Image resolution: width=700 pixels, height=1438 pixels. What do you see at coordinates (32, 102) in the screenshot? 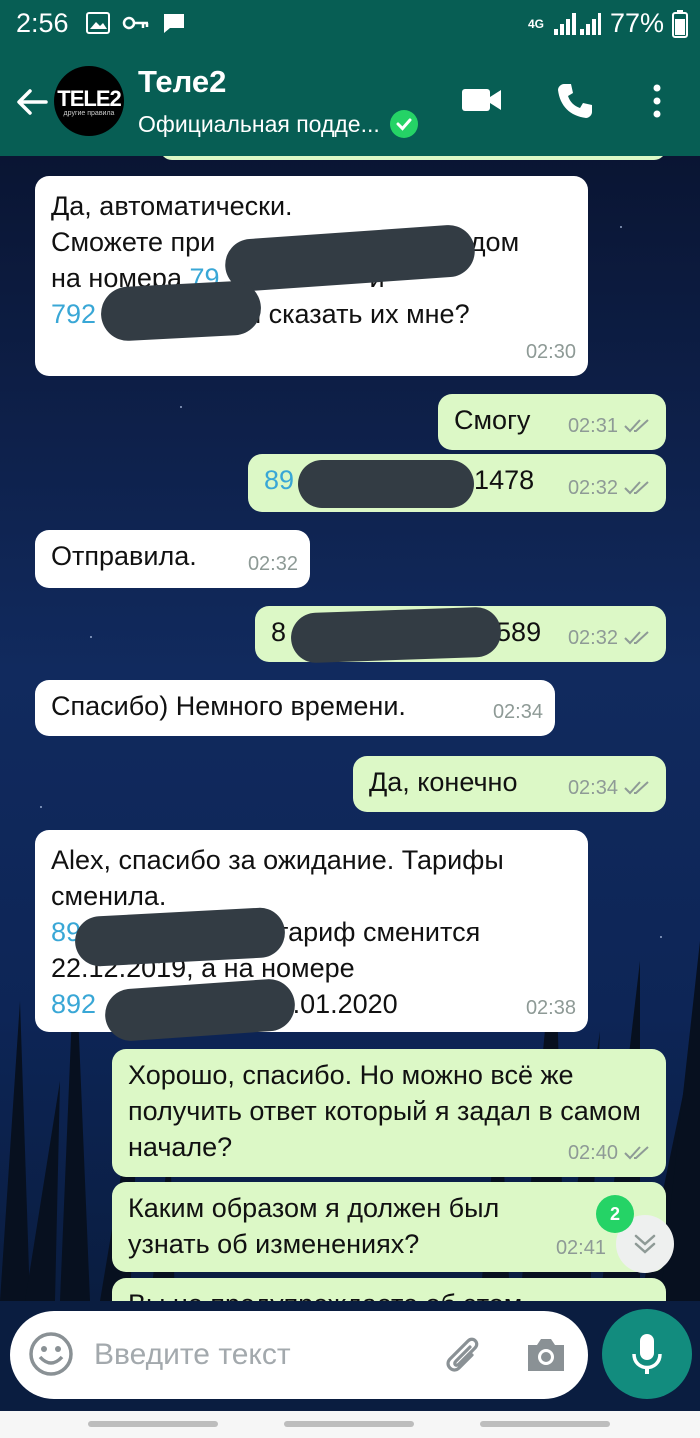
I see `back-arrow-icon` at bounding box center [32, 102].